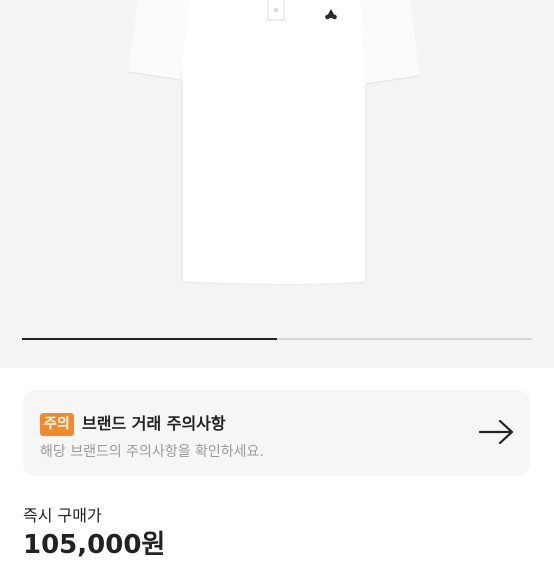 The width and height of the screenshot is (554, 562). I want to click on gallery-progress-fill, so click(149, 339).